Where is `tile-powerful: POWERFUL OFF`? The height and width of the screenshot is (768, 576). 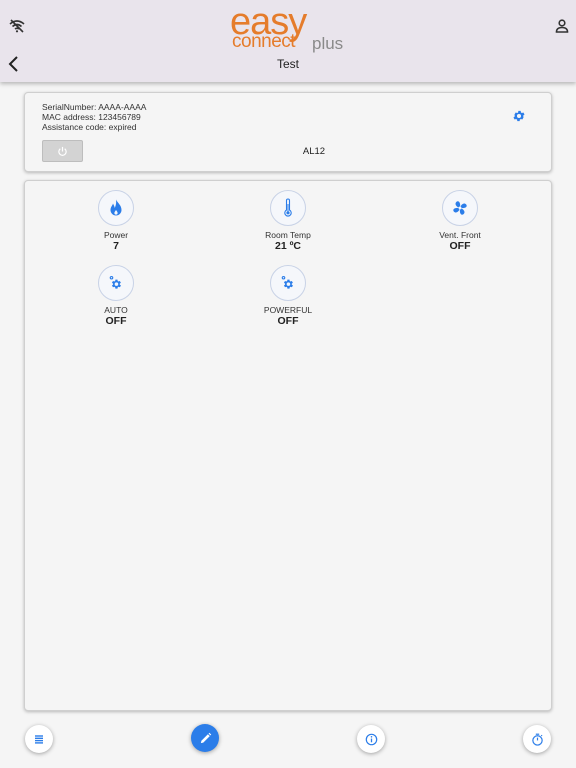 tile-powerful: POWERFUL OFF is located at coordinates (288, 296).